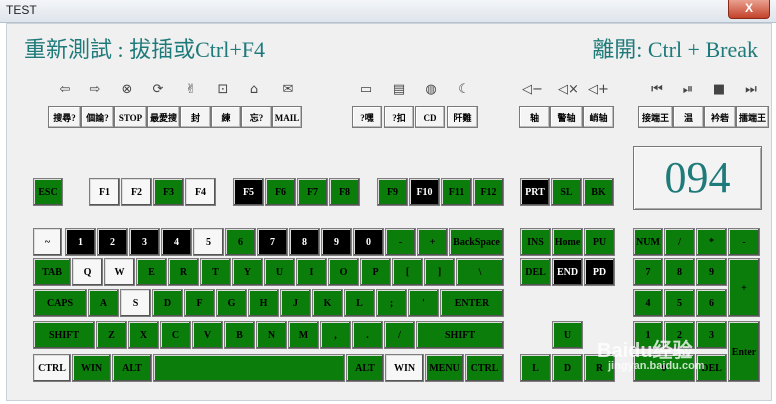 The width and height of the screenshot is (776, 404). Describe the element at coordinates (104, 192) in the screenshot. I see `key-f1: F1` at that location.